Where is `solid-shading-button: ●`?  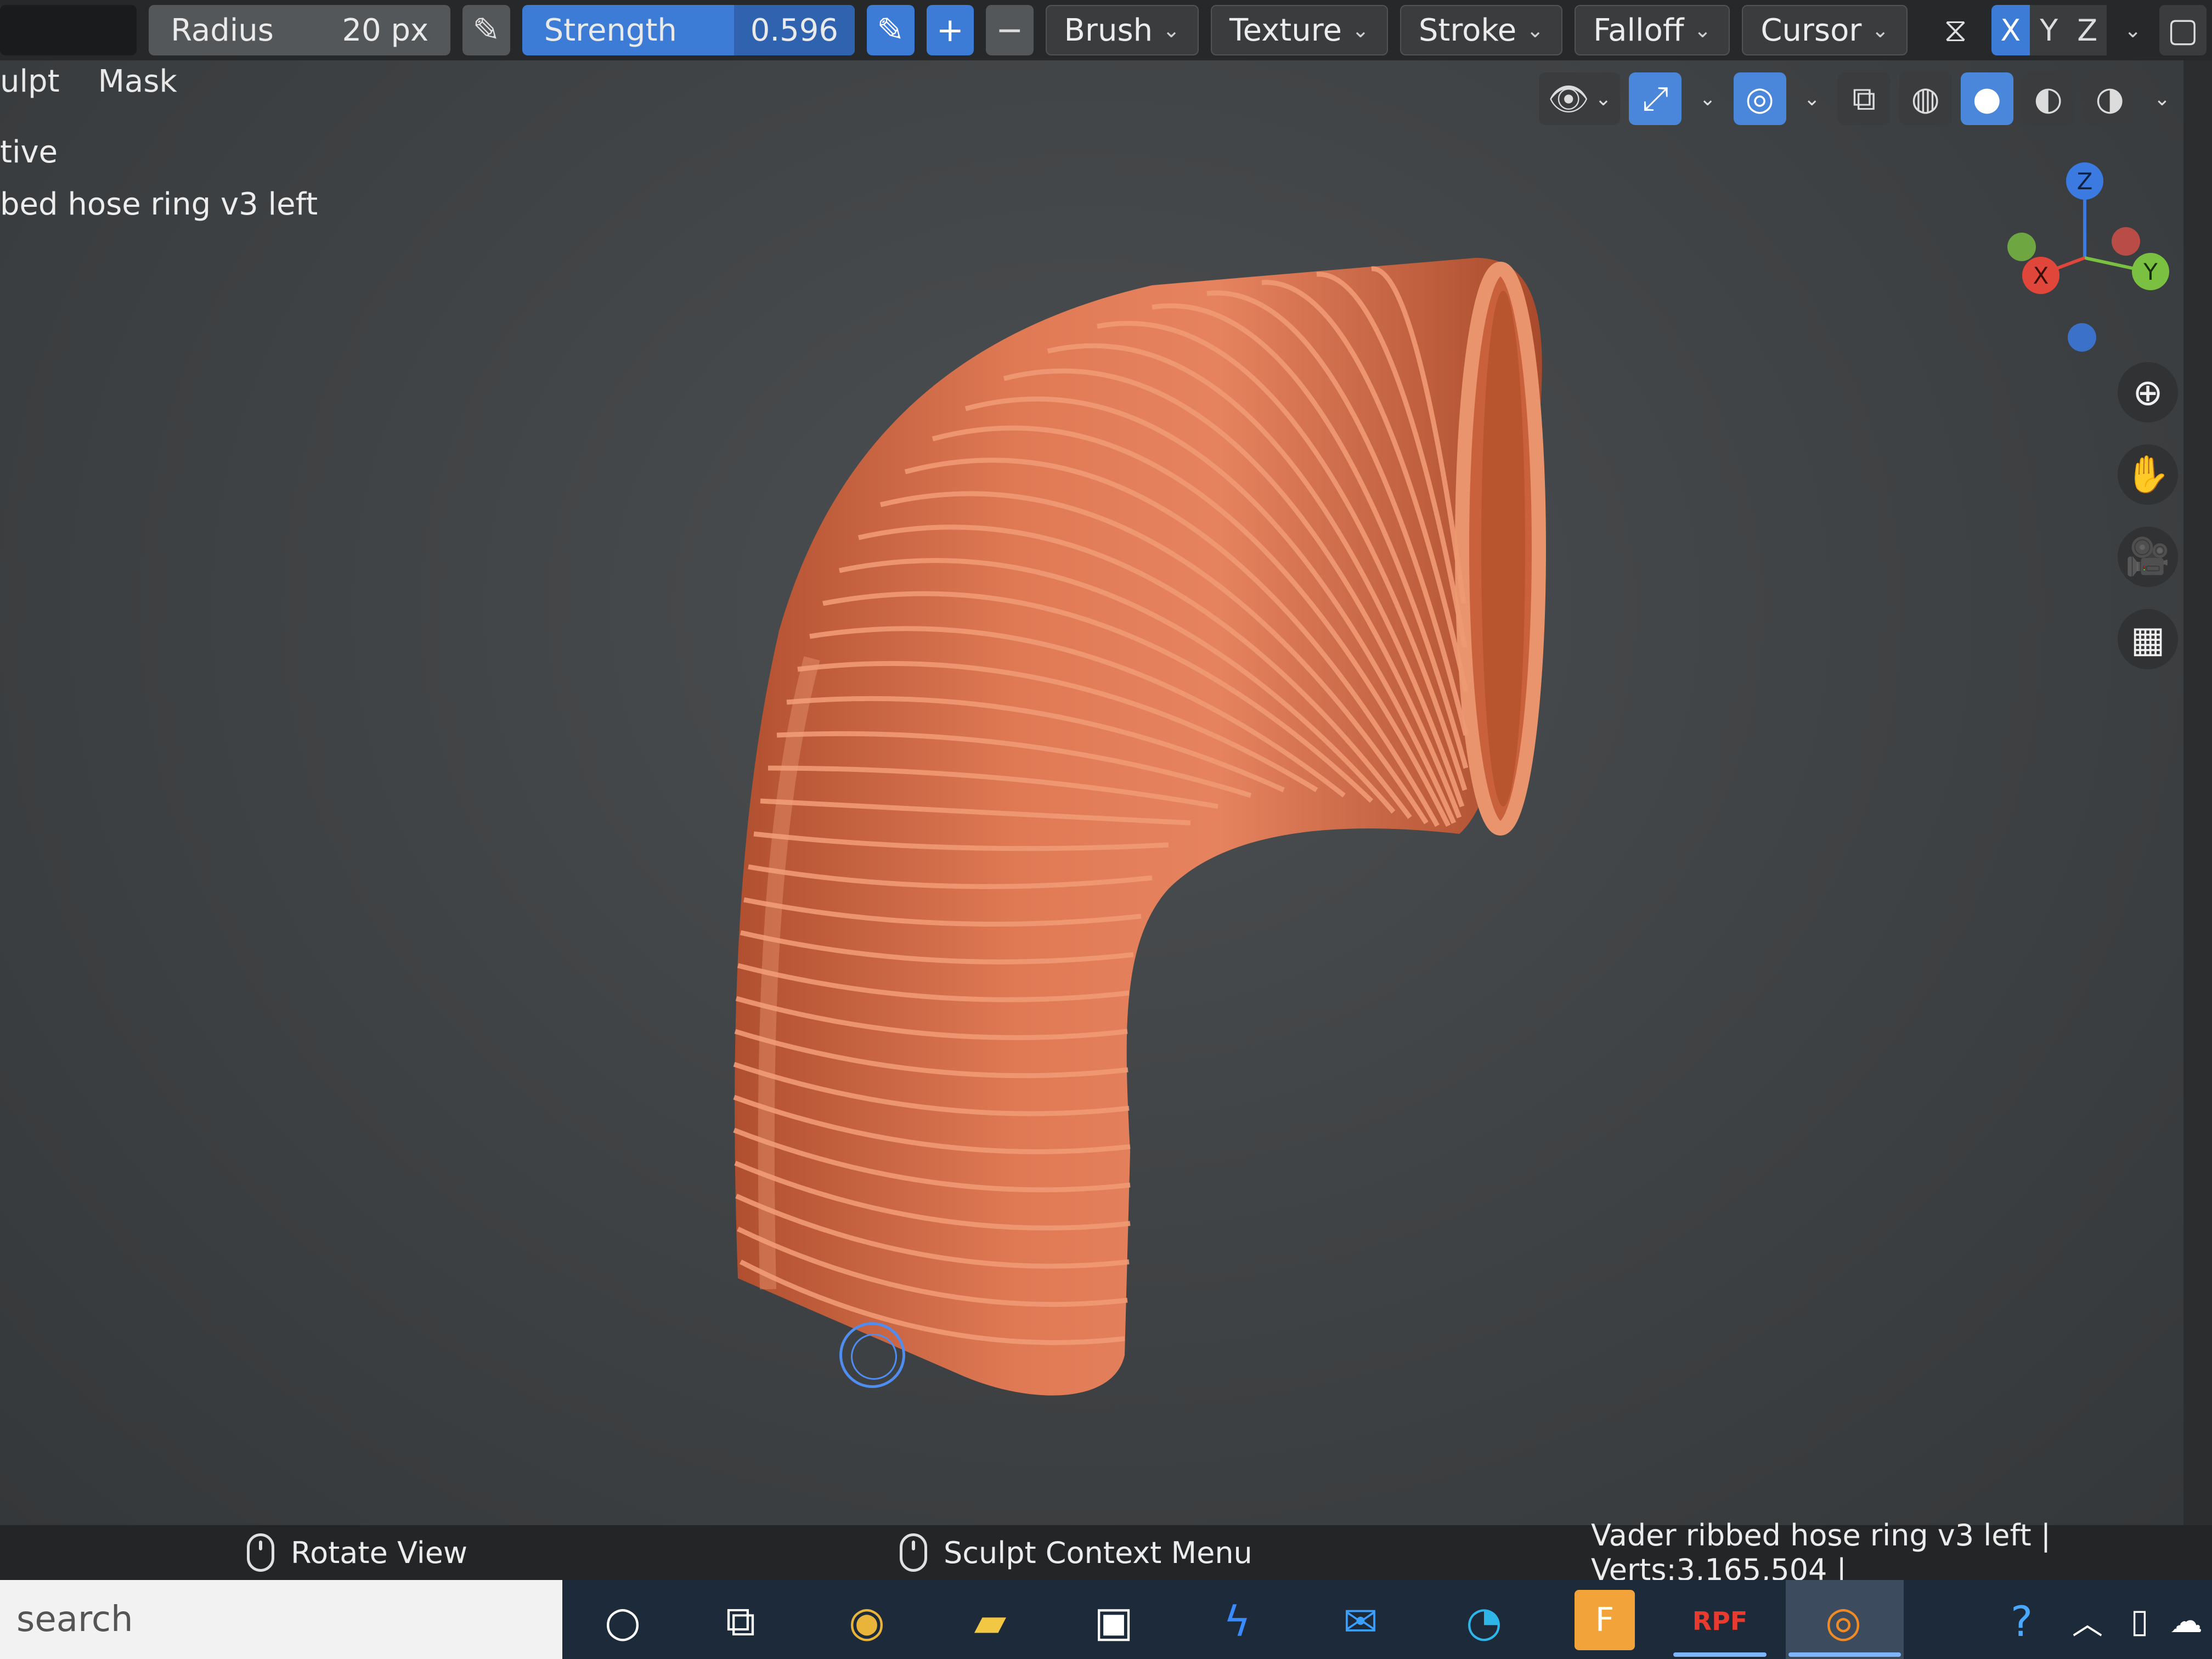 solid-shading-button: ● is located at coordinates (1987, 99).